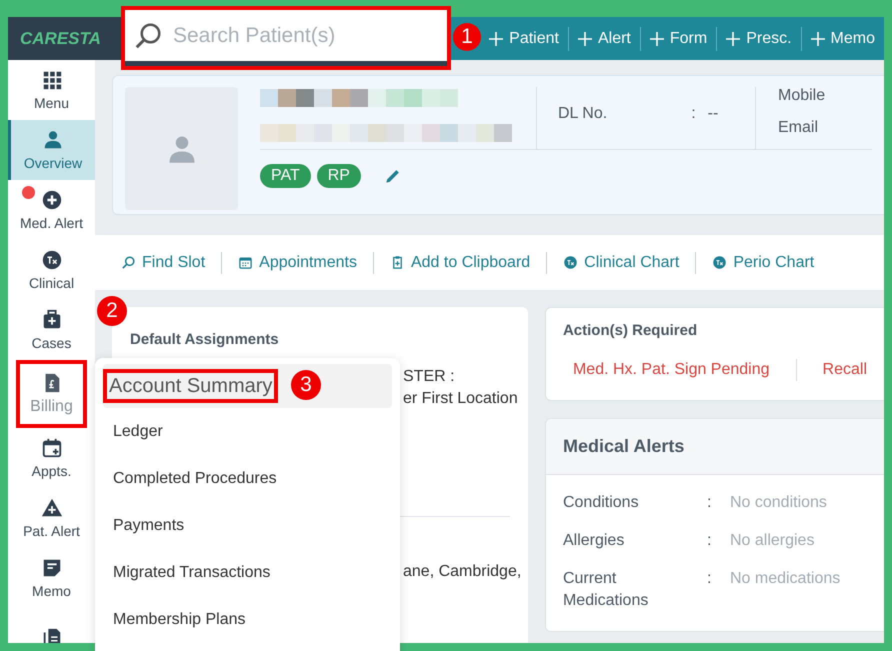 The height and width of the screenshot is (651, 892). Describe the element at coordinates (247, 572) in the screenshot. I see `billing-option: Migrated Transactions` at that location.